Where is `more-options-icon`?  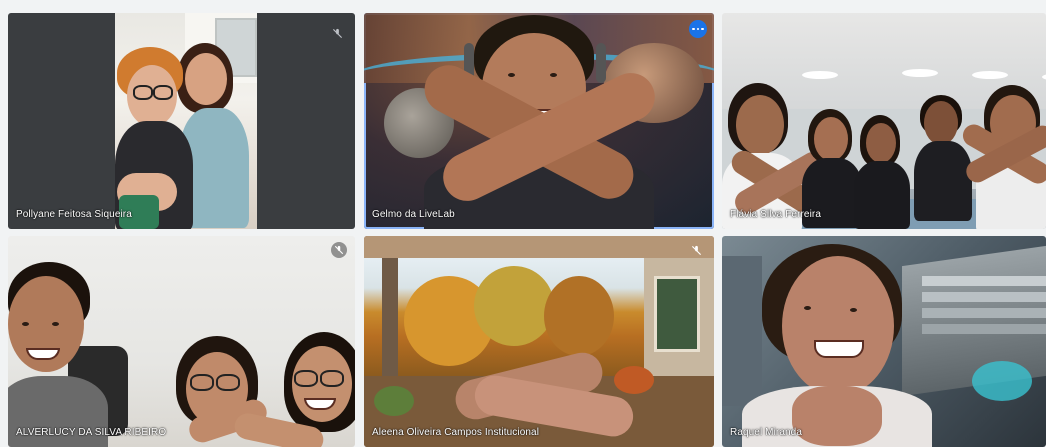 more-options-icon is located at coordinates (698, 29).